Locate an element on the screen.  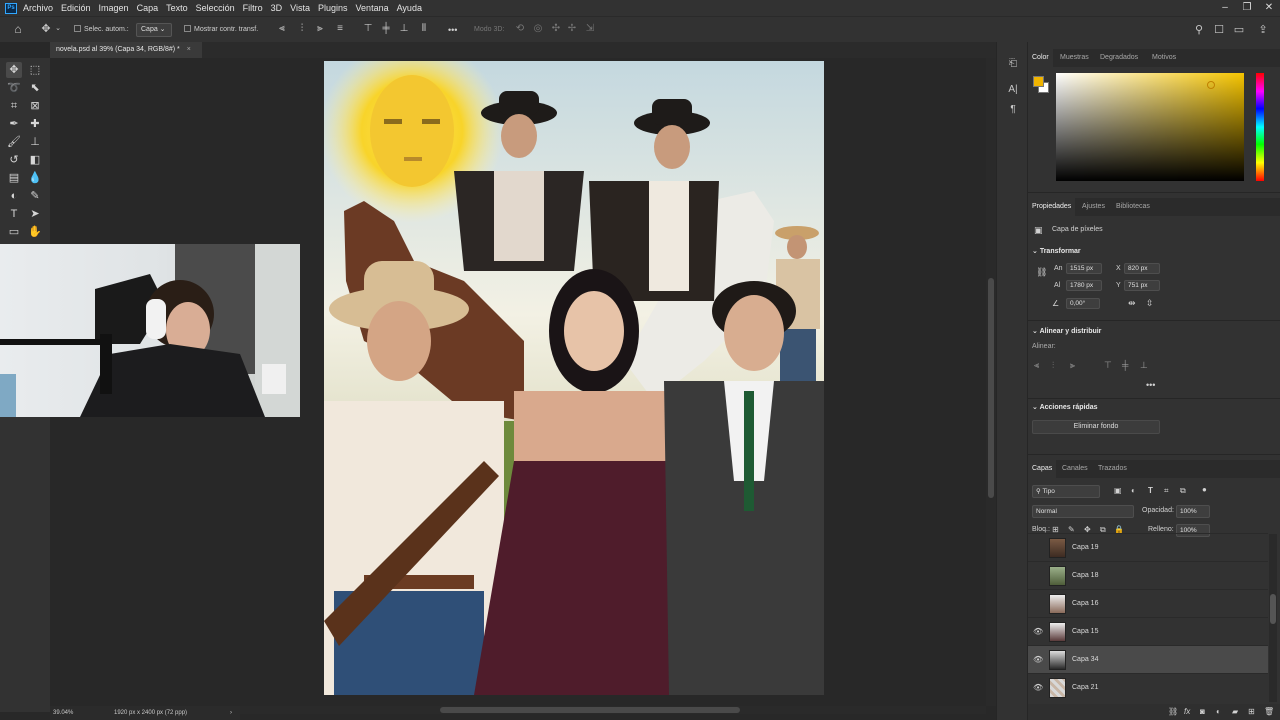
close-tab-icon: × is located at coordinates (189, 49).